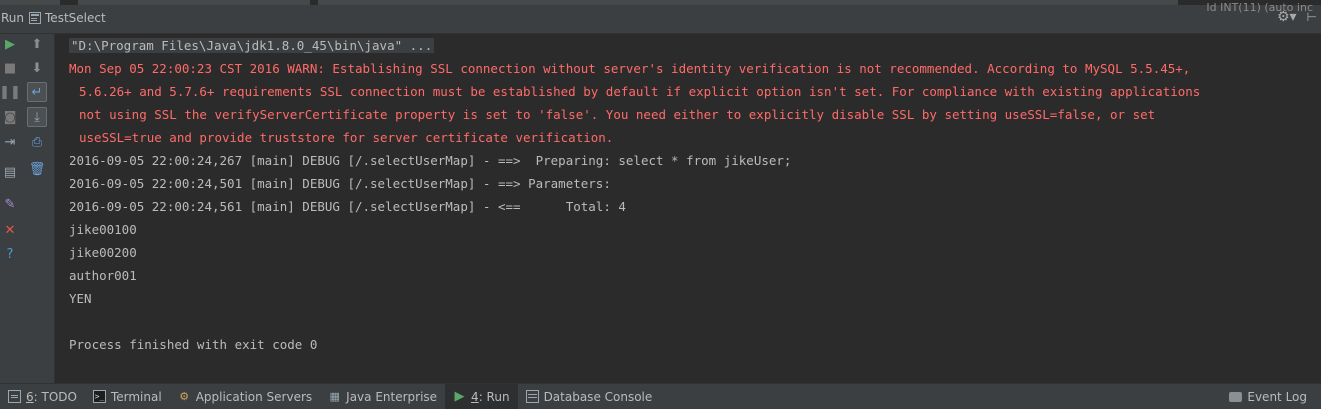 This screenshot has width=1321, height=409. I want to click on console-output-line: YEN, so click(80, 298).